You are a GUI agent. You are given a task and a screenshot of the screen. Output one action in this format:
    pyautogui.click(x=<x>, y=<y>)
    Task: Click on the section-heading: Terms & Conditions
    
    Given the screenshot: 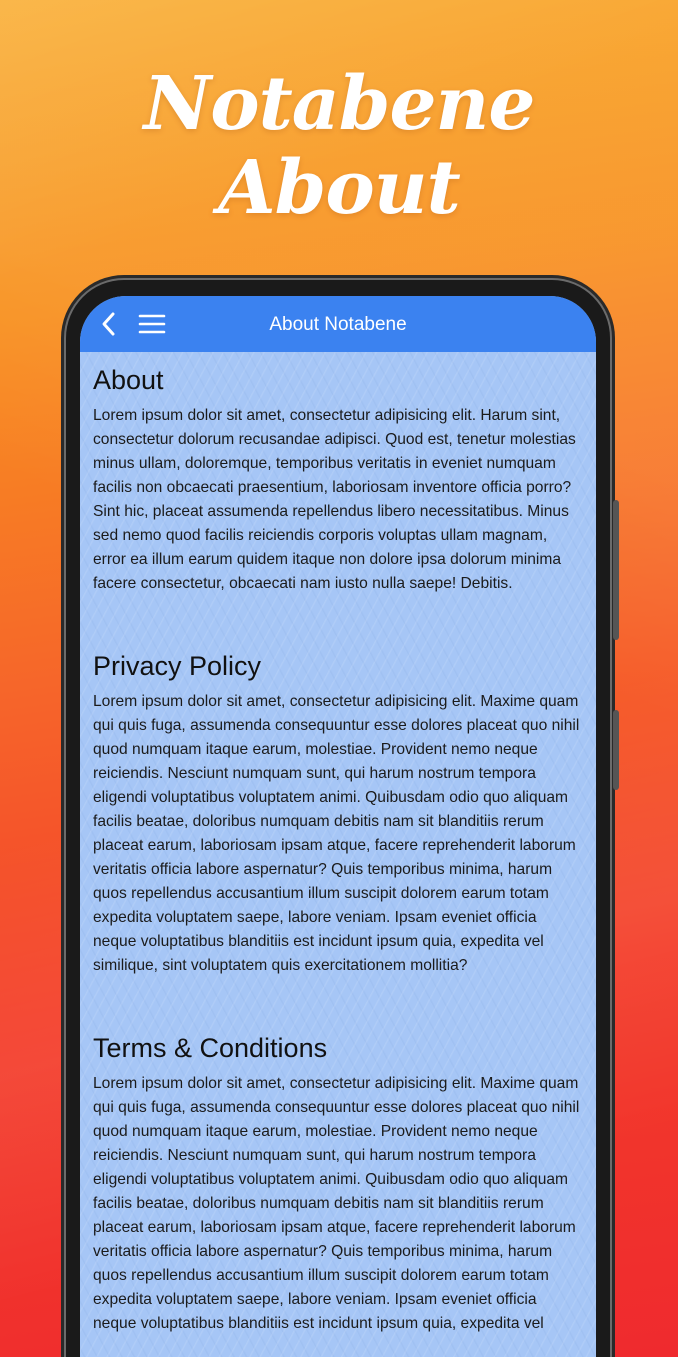 What is the action you would take?
    pyautogui.click(x=210, y=1048)
    